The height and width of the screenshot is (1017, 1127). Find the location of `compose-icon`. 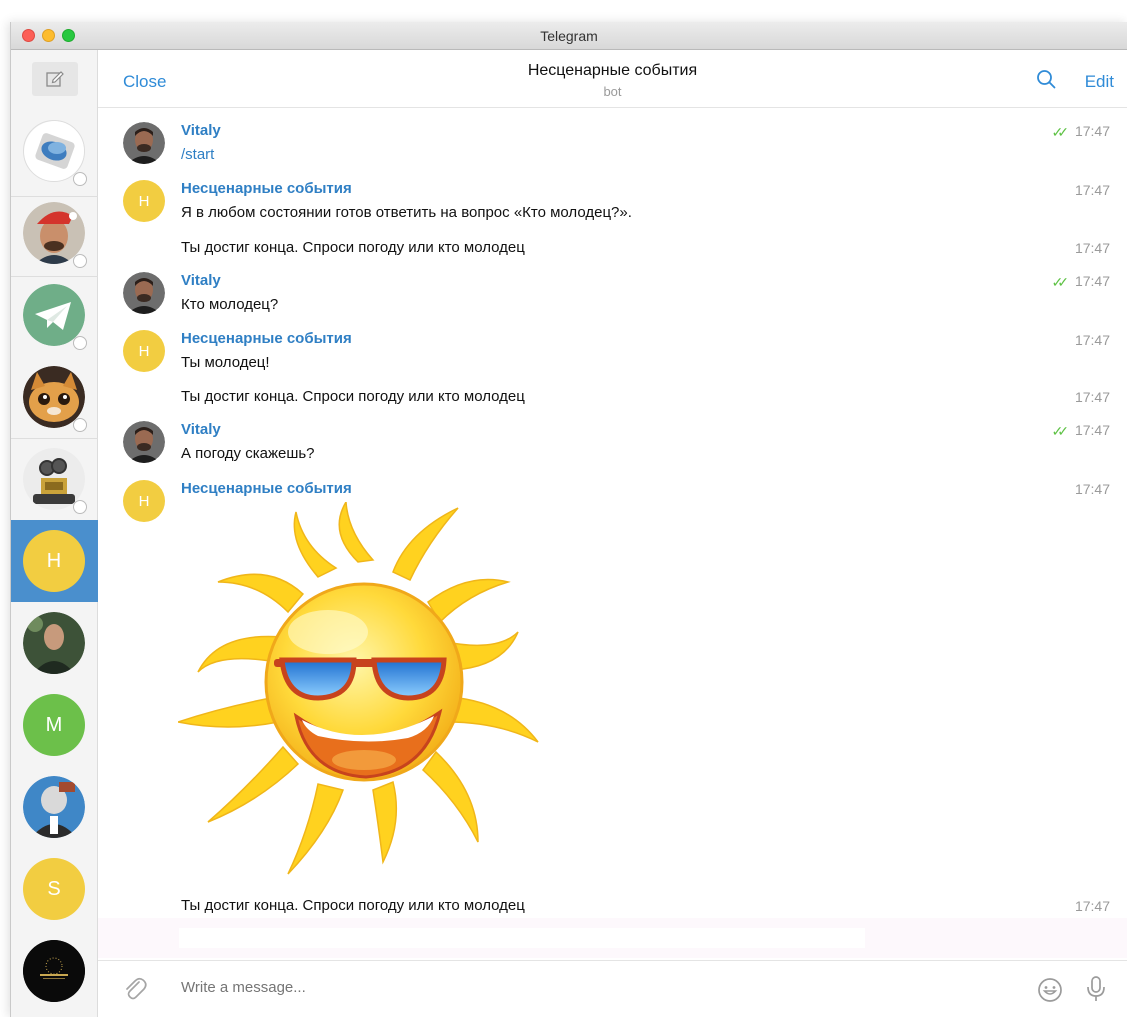

compose-icon is located at coordinates (55, 79).